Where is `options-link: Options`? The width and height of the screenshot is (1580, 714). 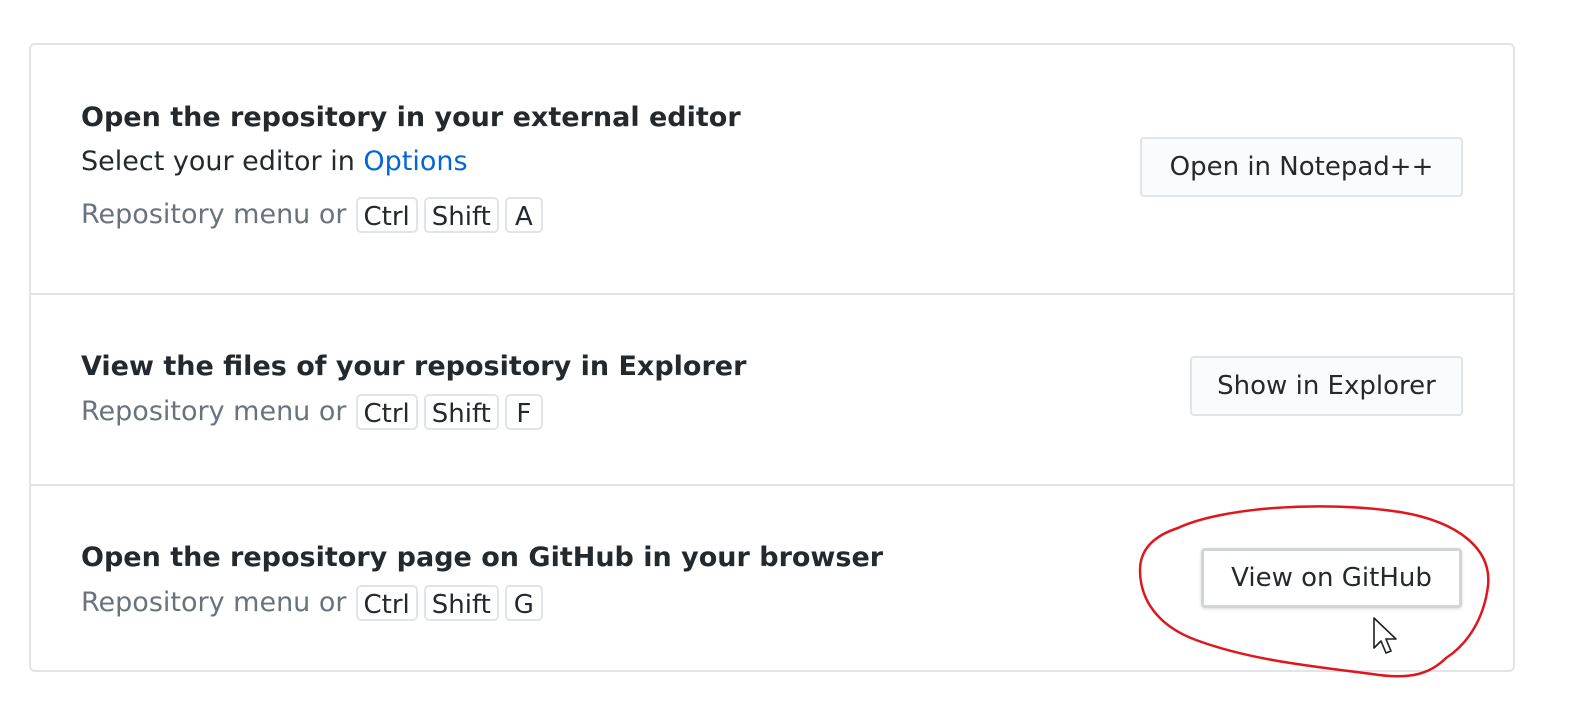
options-link: Options is located at coordinates (415, 161).